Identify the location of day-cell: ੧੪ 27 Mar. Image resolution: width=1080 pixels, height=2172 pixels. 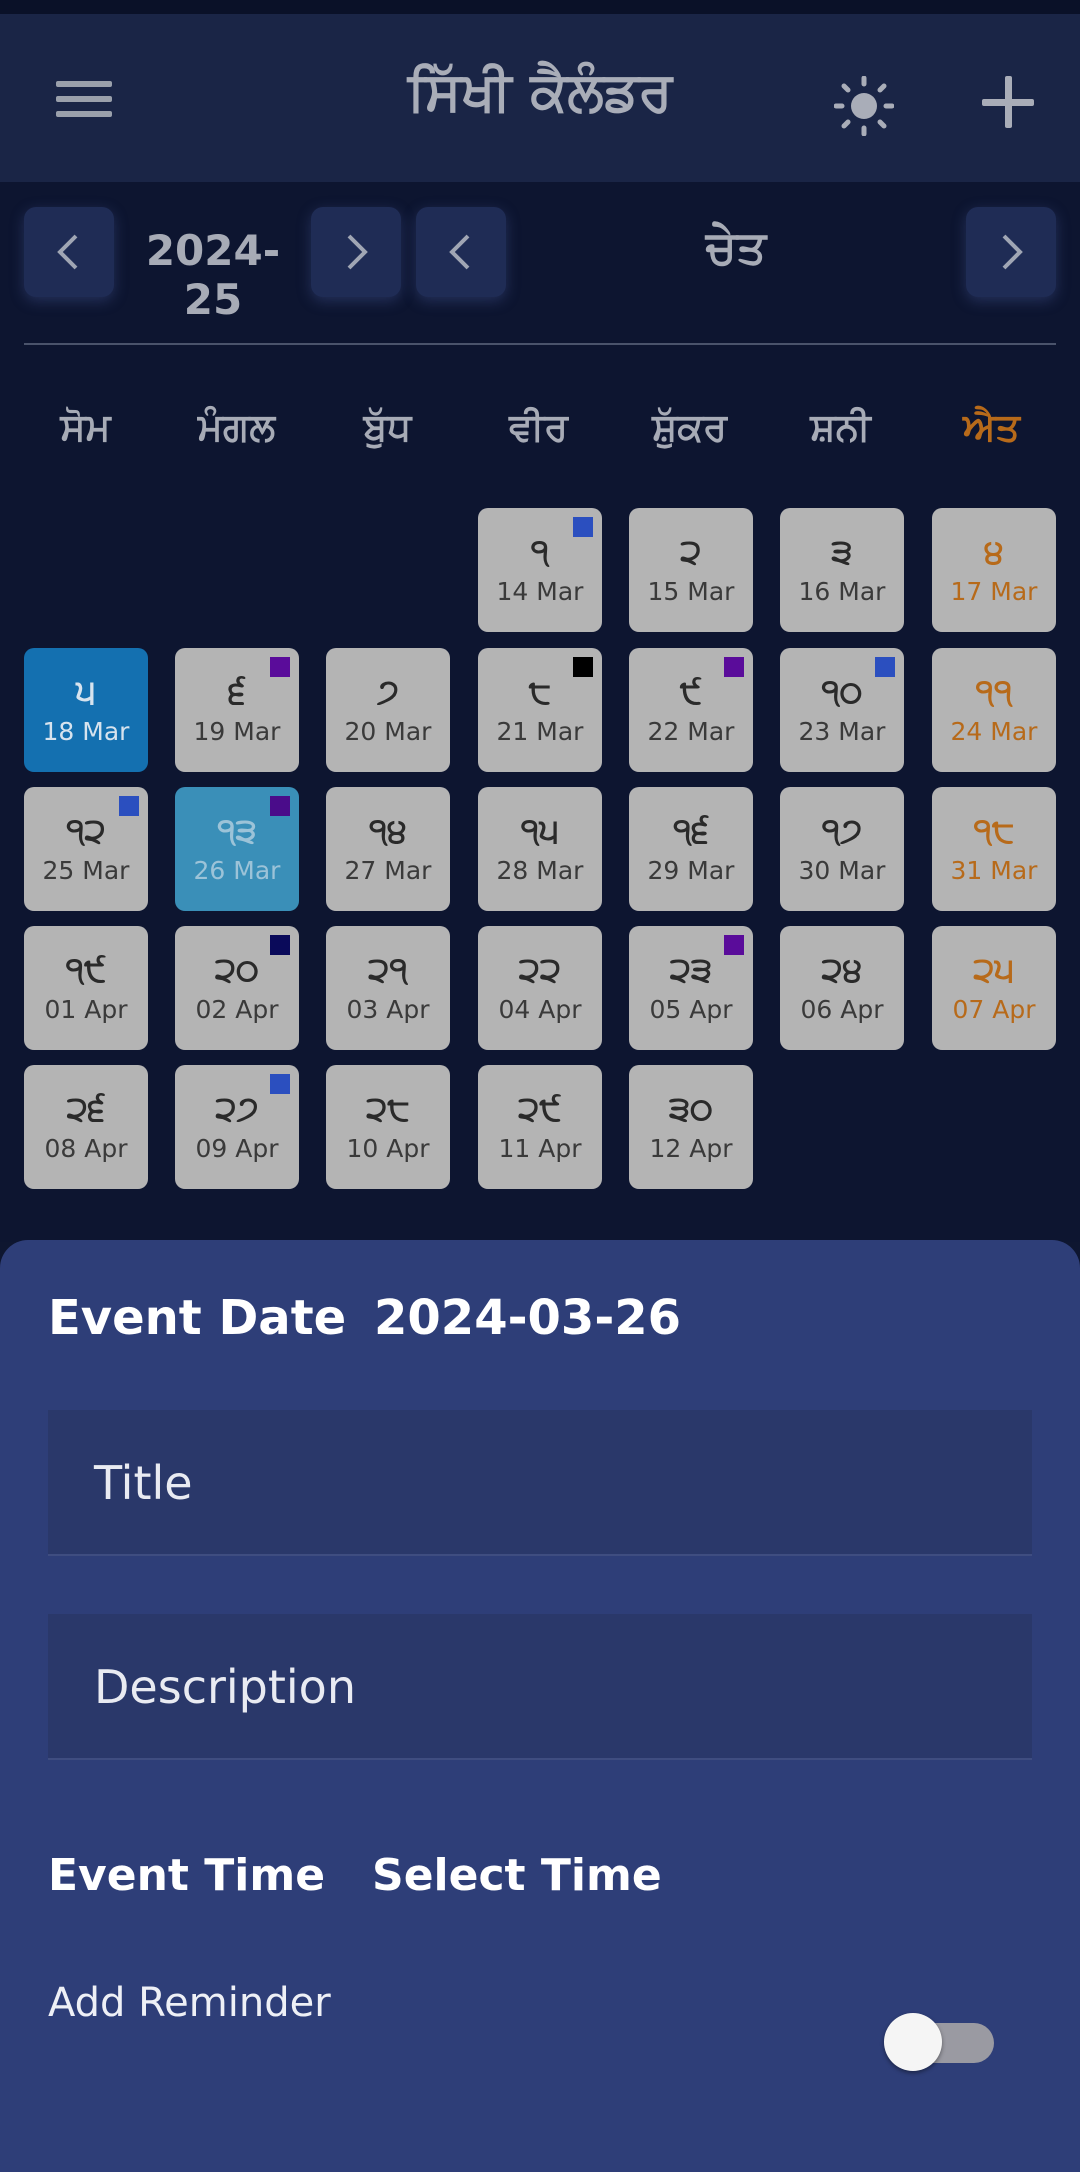
(388, 849).